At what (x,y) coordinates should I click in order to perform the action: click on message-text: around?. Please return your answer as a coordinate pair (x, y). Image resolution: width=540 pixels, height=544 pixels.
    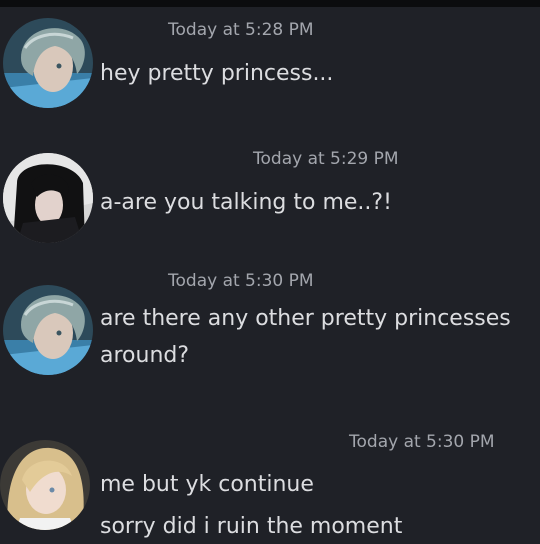
    Looking at the image, I should click on (145, 355).